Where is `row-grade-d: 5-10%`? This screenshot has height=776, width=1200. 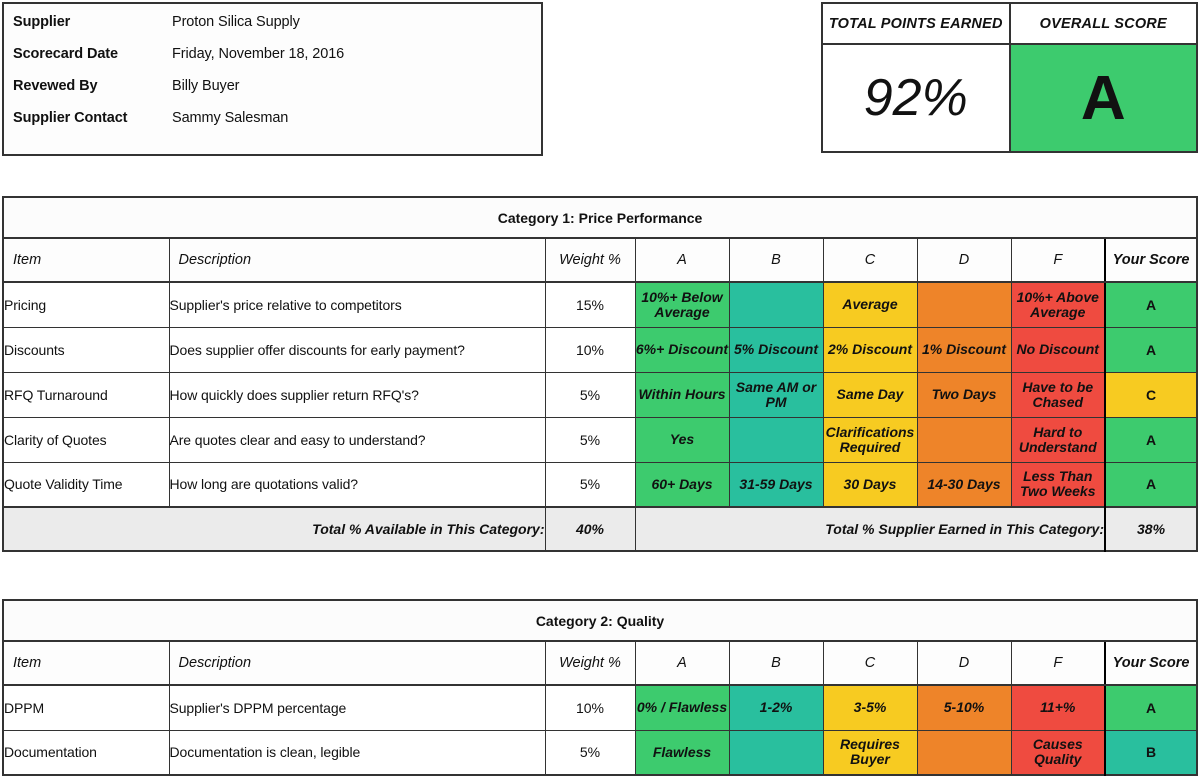 row-grade-d: 5-10% is located at coordinates (964, 707).